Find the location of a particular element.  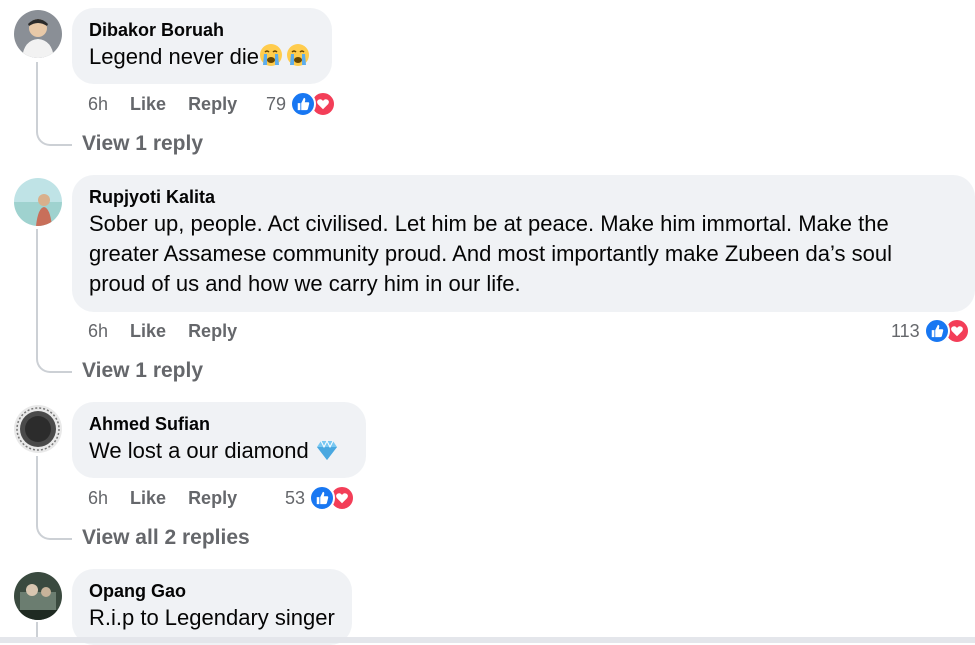

gem-emoji is located at coordinates (327, 454).